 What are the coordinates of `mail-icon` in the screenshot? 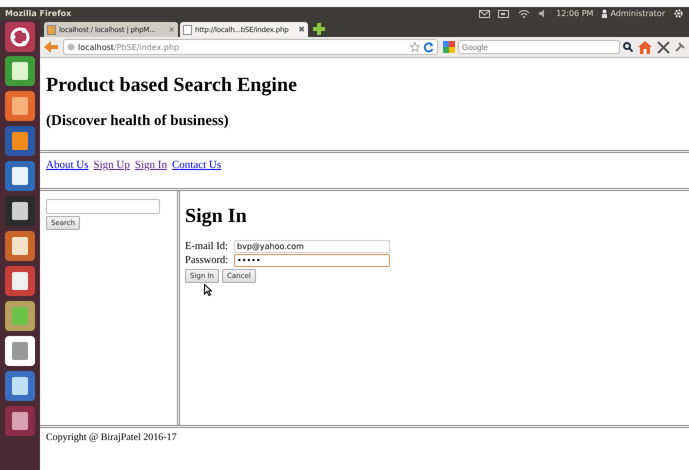 It's located at (484, 14).